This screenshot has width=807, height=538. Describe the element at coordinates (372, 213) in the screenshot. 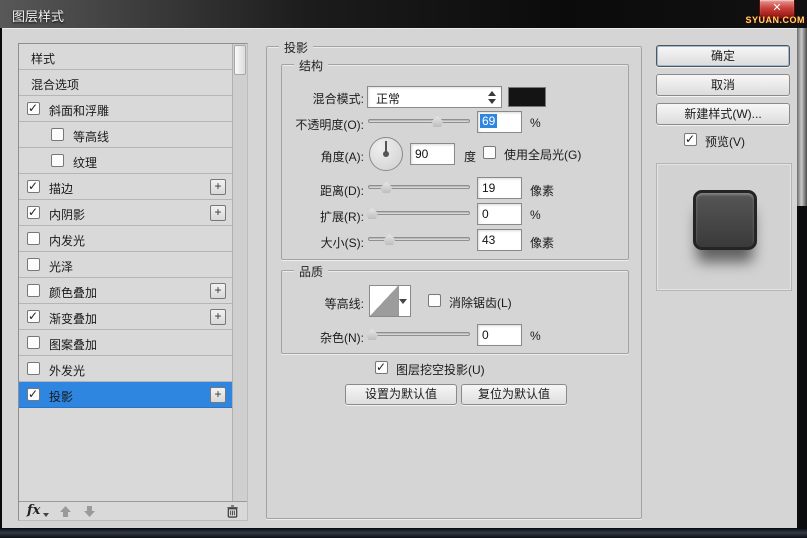

I see `spread-slider-thumb` at that location.